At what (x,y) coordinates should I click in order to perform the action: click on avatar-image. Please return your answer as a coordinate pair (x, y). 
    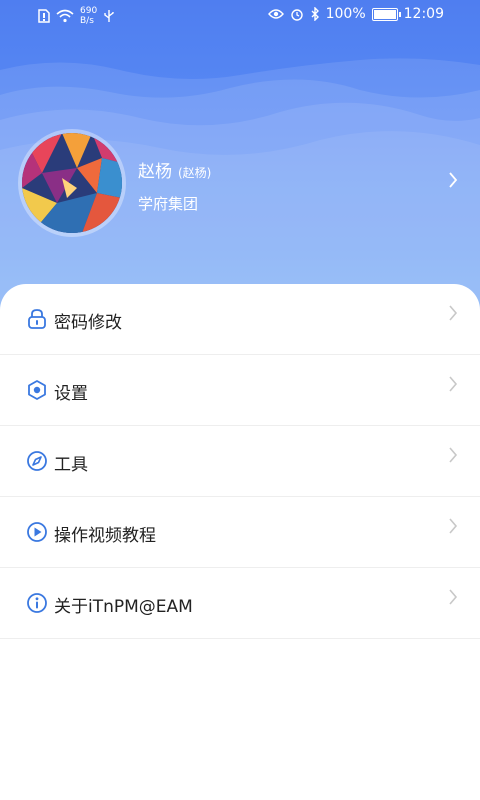
    Looking at the image, I should click on (72, 183).